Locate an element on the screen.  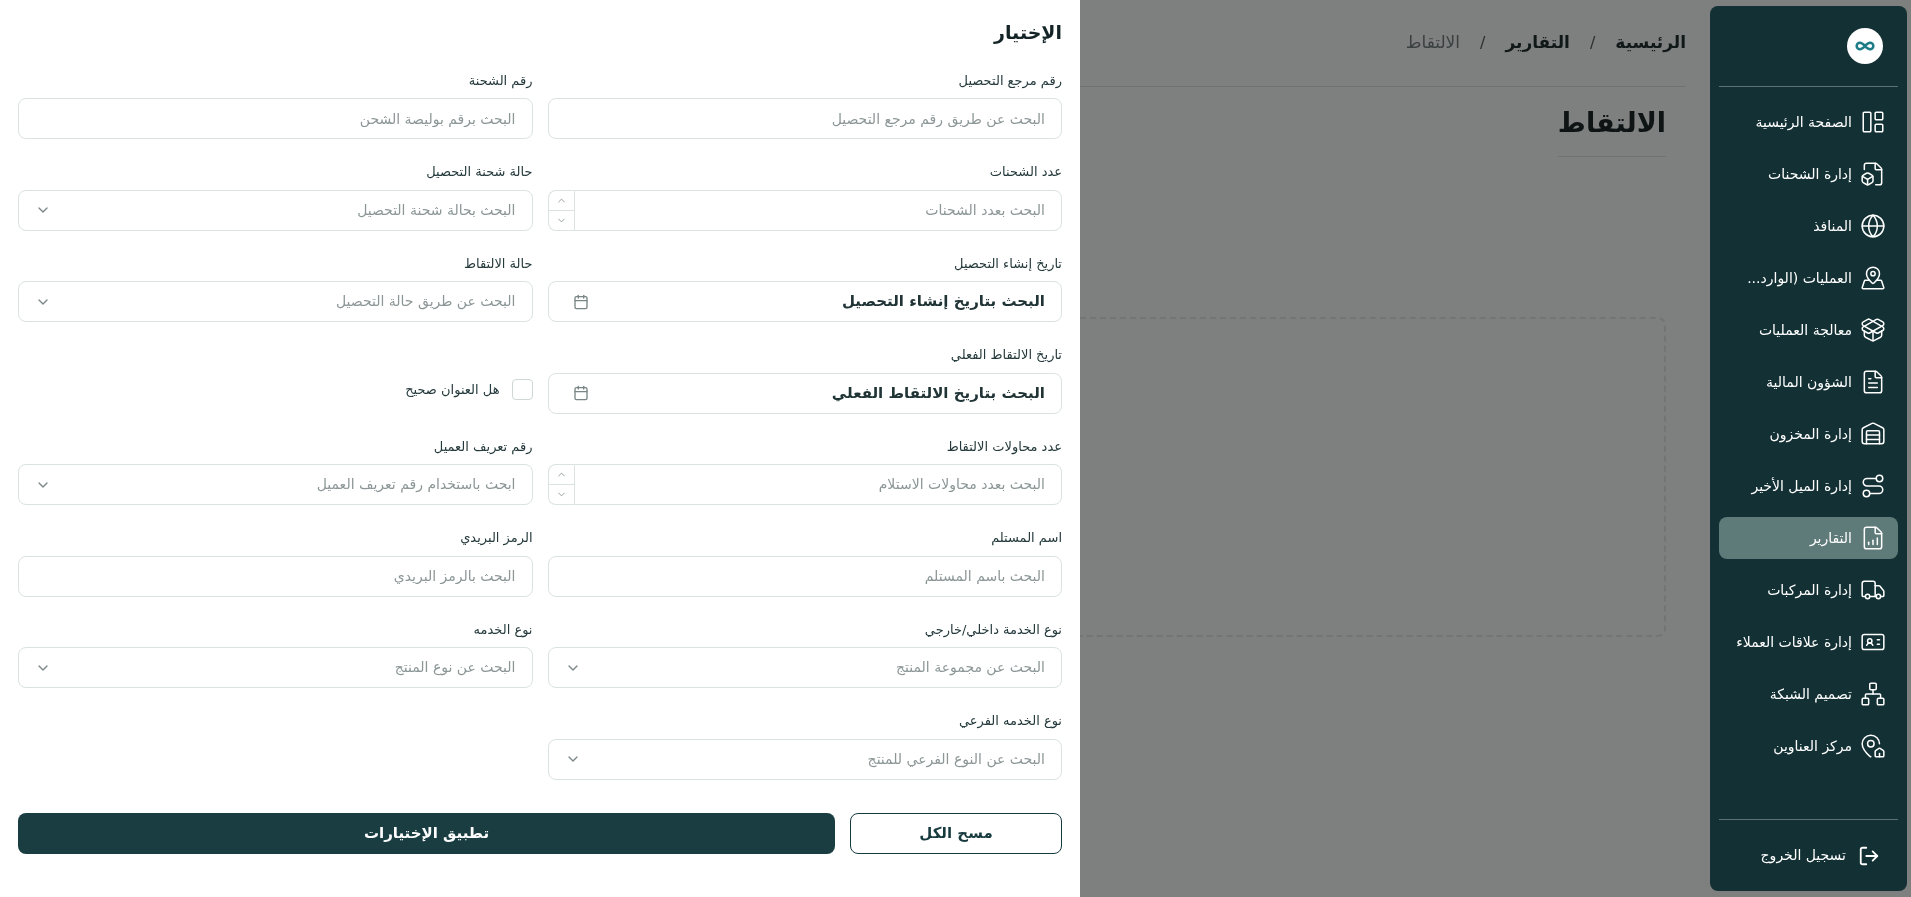
field-label: رقم مرجع التحصيل is located at coordinates (1010, 80).